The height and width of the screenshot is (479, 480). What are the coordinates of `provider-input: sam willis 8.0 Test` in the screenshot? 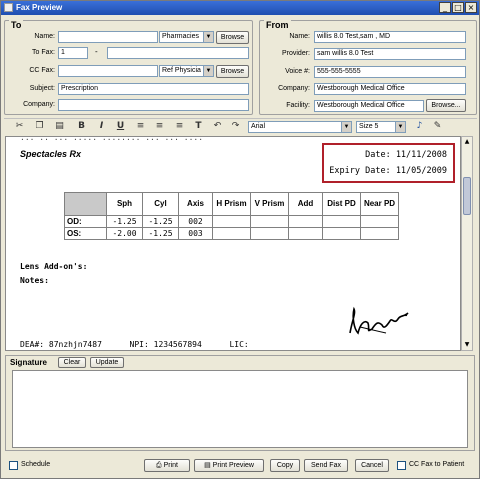 It's located at (390, 54).